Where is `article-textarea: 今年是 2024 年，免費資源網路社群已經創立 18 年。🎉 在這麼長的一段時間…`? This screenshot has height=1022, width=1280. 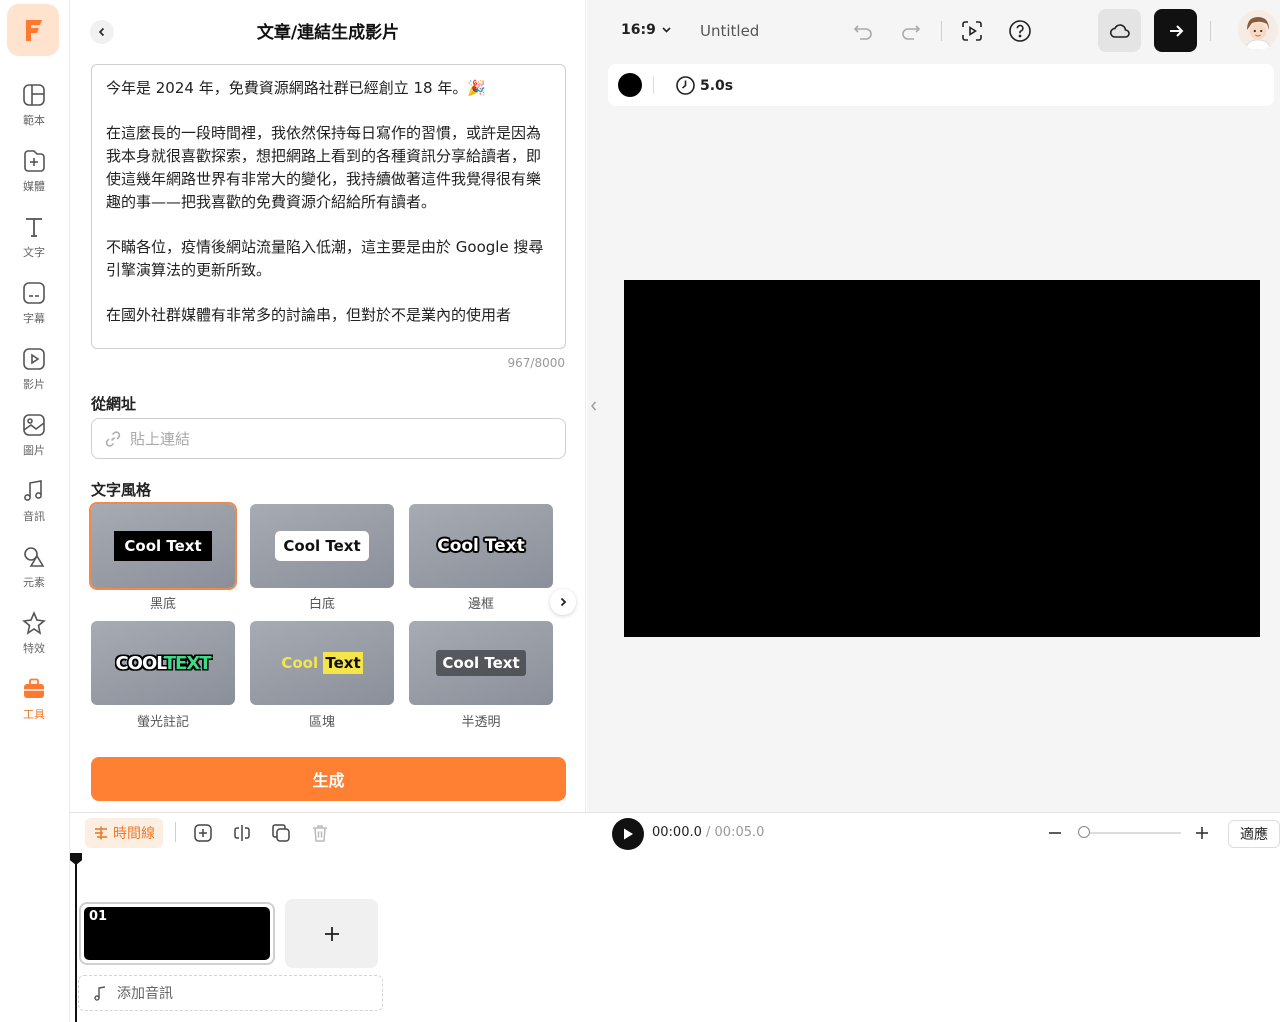 article-textarea: 今年是 2024 年，免費資源網路社群已經創立 18 年。🎉 在這麼長的一段時間… is located at coordinates (328, 206).